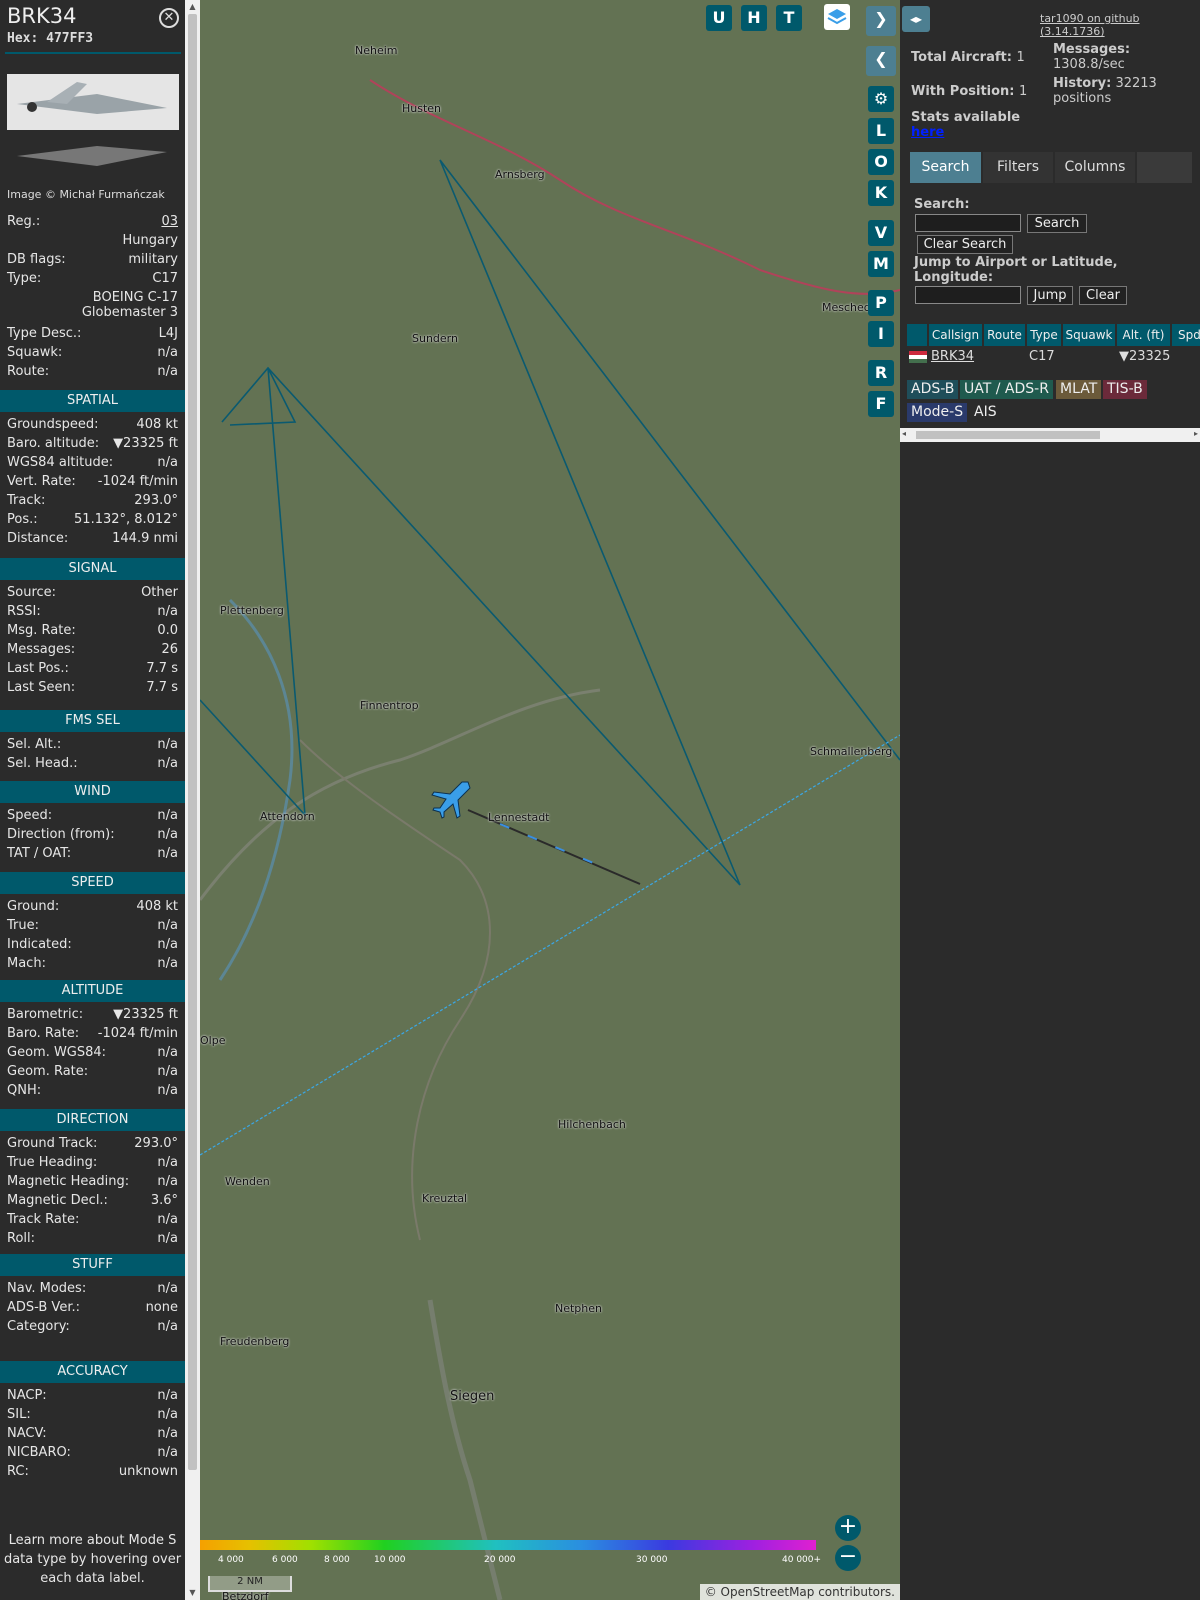 Image resolution: width=1200 pixels, height=1600 pixels. I want to click on jump-input, so click(968, 295).